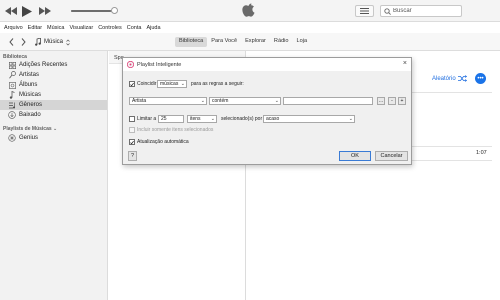 Image resolution: width=500 pixels, height=300 pixels. I want to click on rule-value-input, so click(328, 101).